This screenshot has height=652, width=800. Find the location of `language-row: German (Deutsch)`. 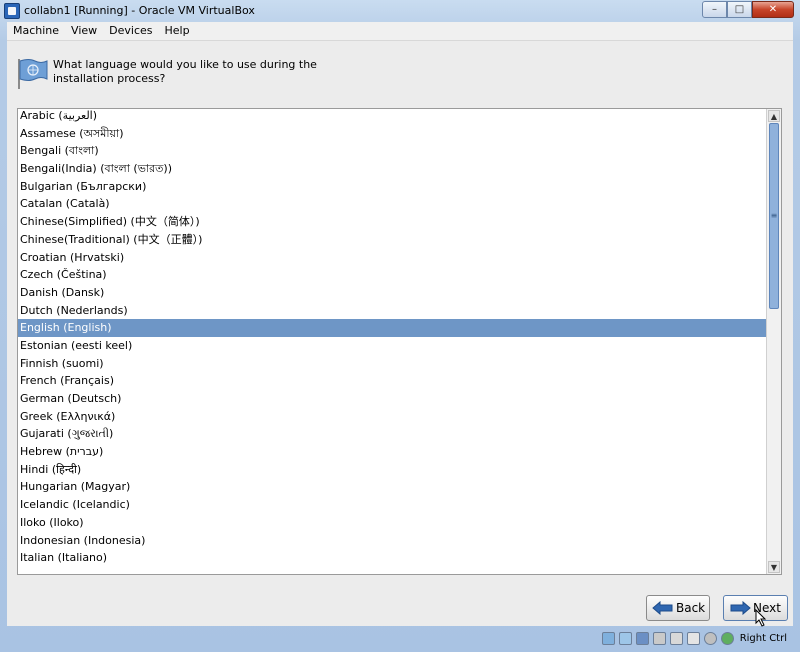

language-row: German (Deutsch) is located at coordinates (392, 399).